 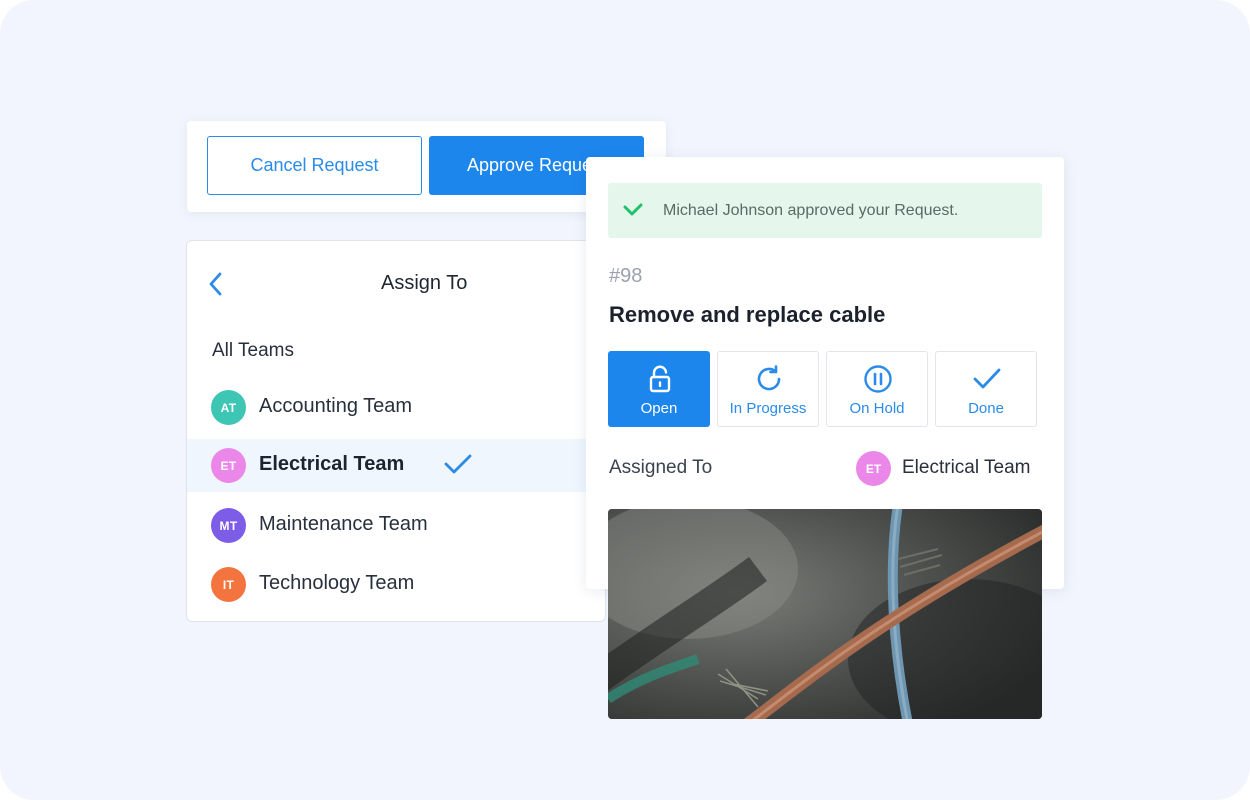 I want to click on status-label: Open, so click(x=659, y=408).